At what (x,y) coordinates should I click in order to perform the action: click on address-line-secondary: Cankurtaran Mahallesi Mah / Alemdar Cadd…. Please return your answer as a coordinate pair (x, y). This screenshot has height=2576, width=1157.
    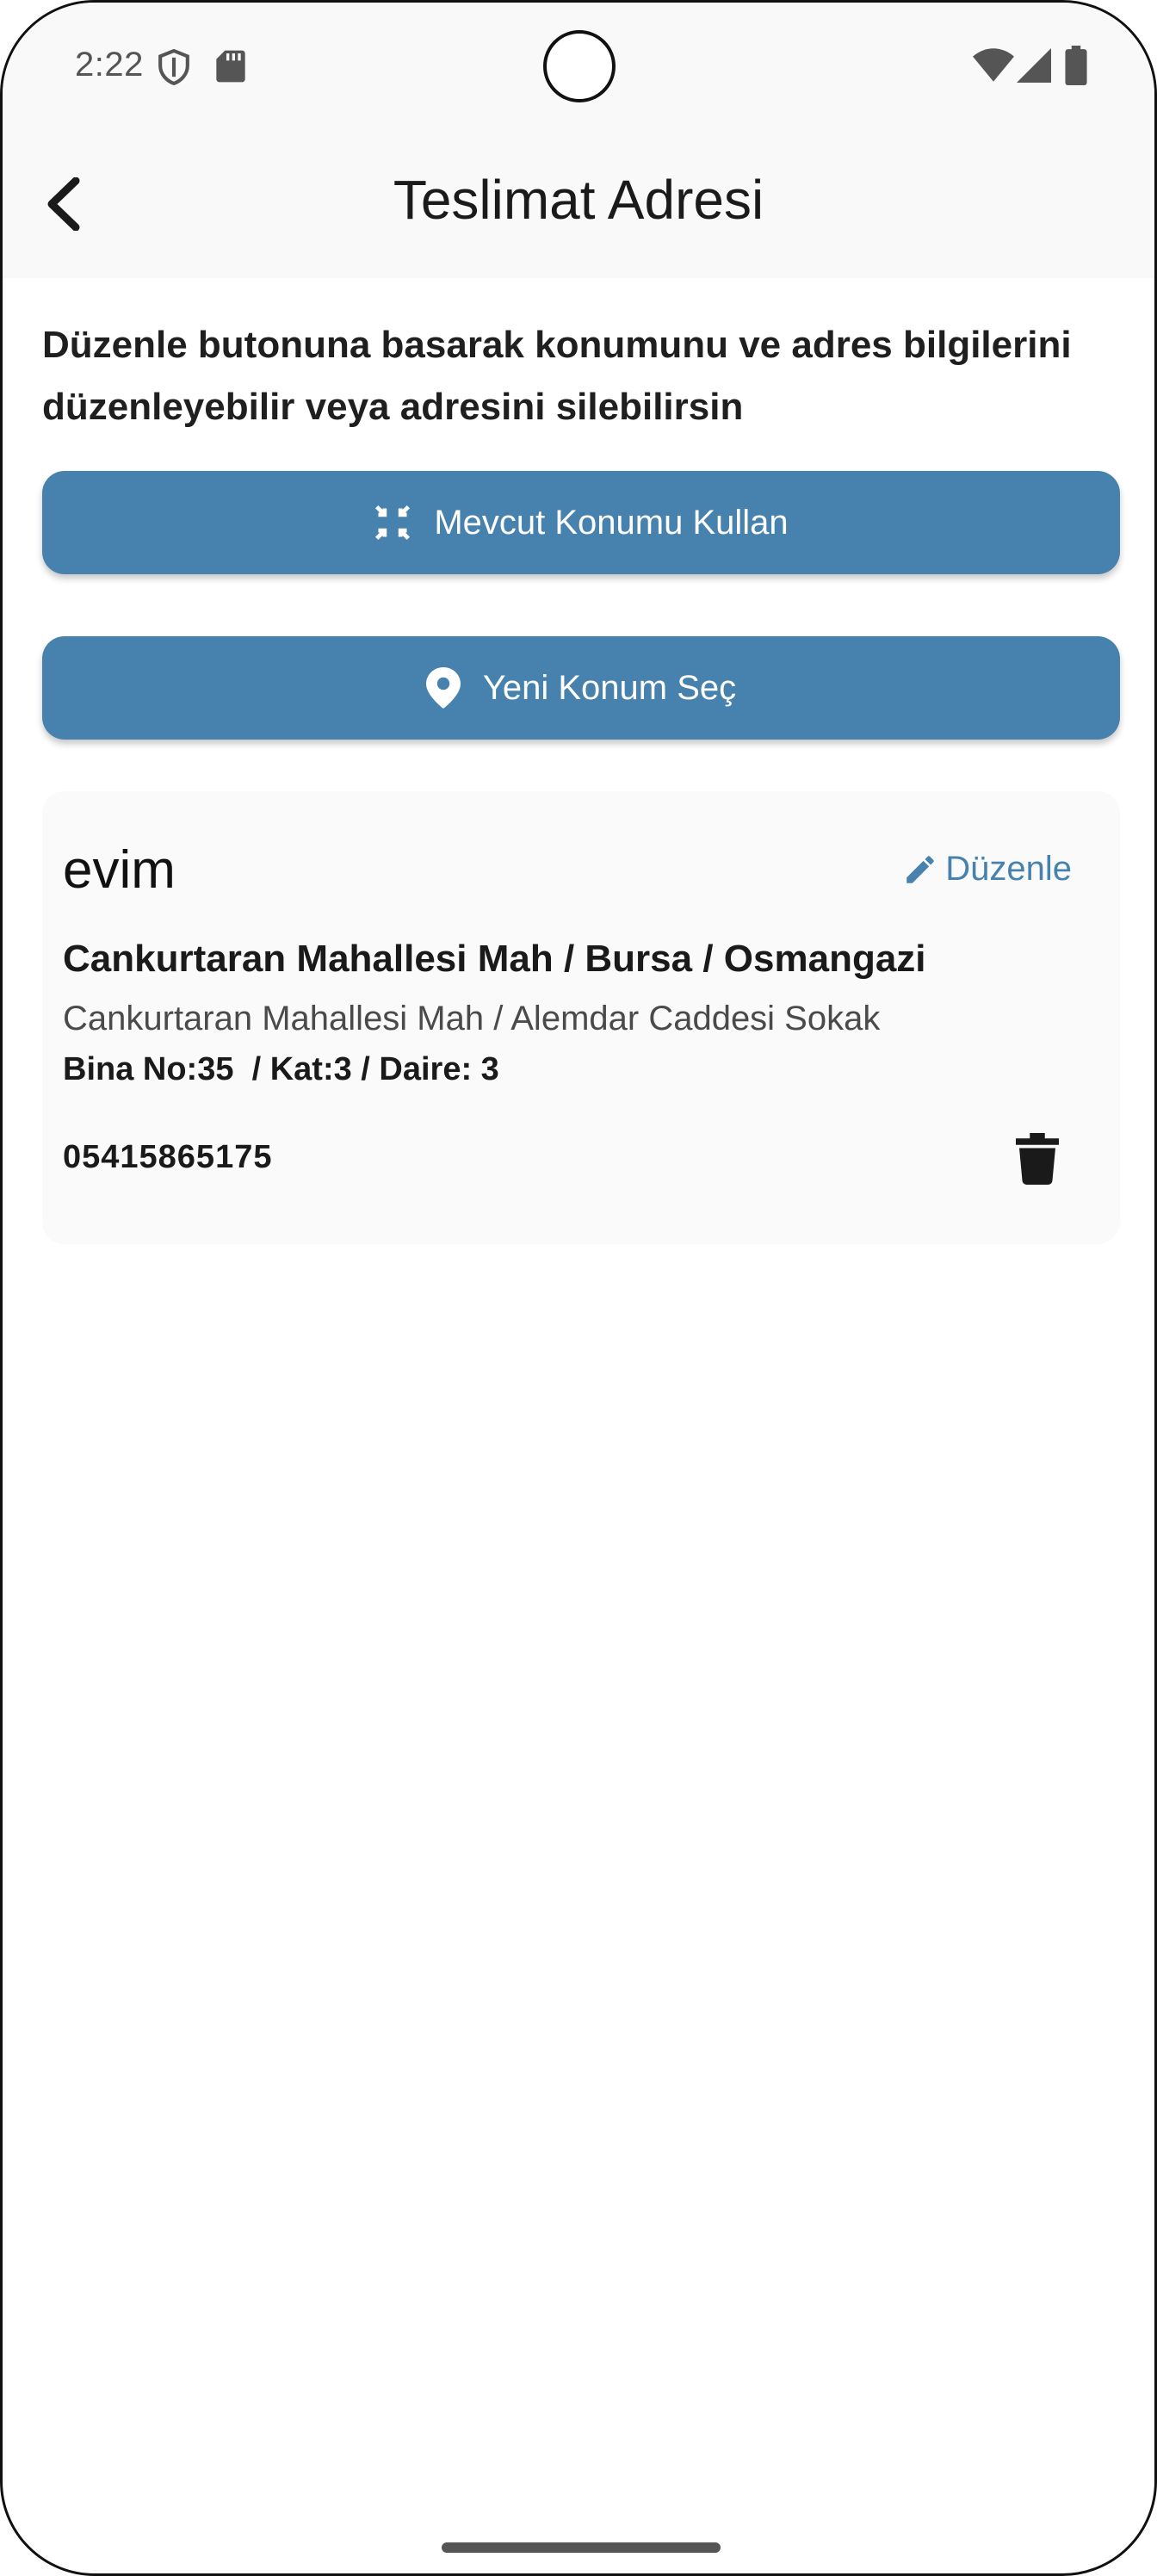
    Looking at the image, I should click on (472, 1018).